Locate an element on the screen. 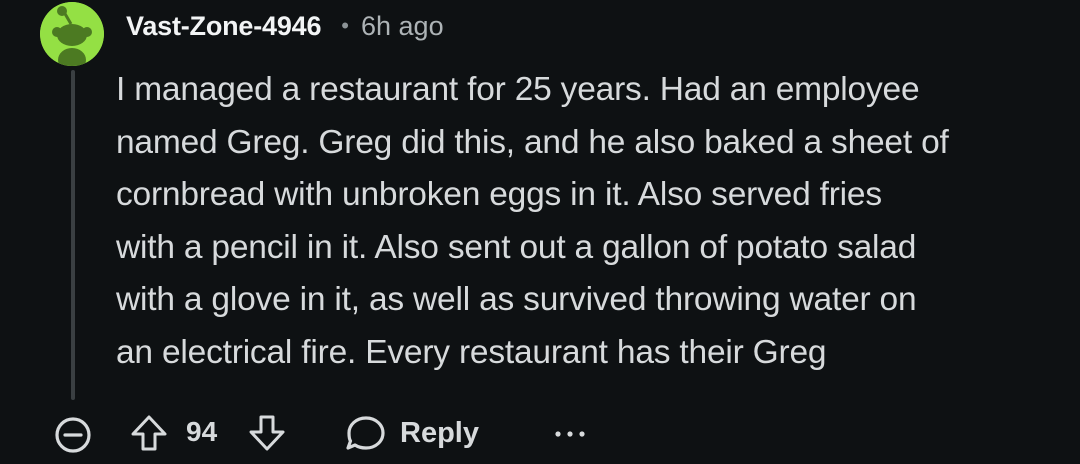  reply-button: Reply is located at coordinates (411, 433).